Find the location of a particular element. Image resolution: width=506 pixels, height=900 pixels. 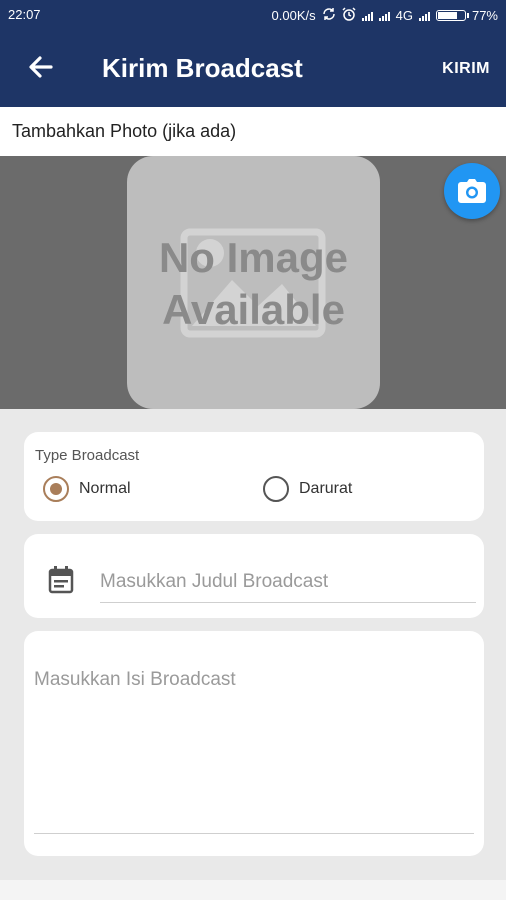

camera-icon is located at coordinates (472, 191).